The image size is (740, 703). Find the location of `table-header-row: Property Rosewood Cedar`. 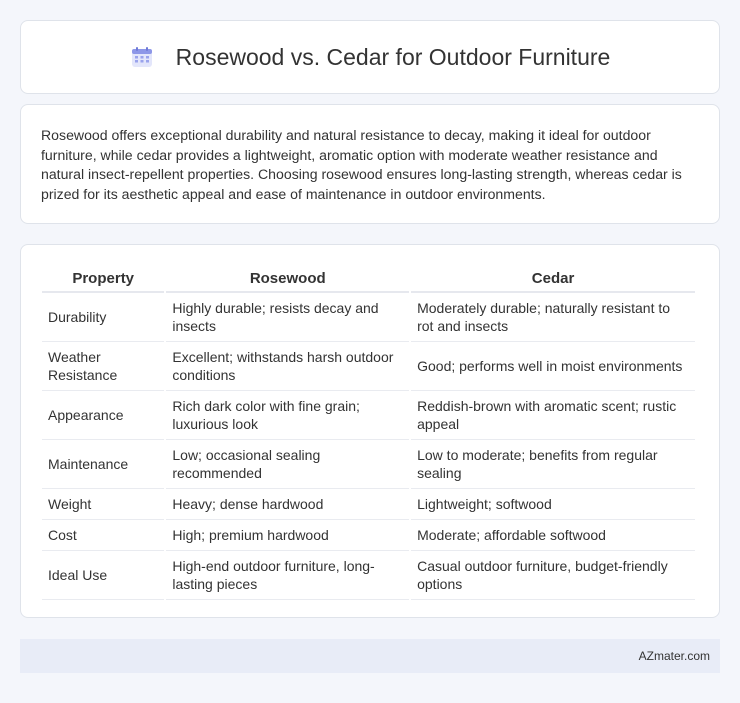

table-header-row: Property Rosewood Cedar is located at coordinates (368, 278).